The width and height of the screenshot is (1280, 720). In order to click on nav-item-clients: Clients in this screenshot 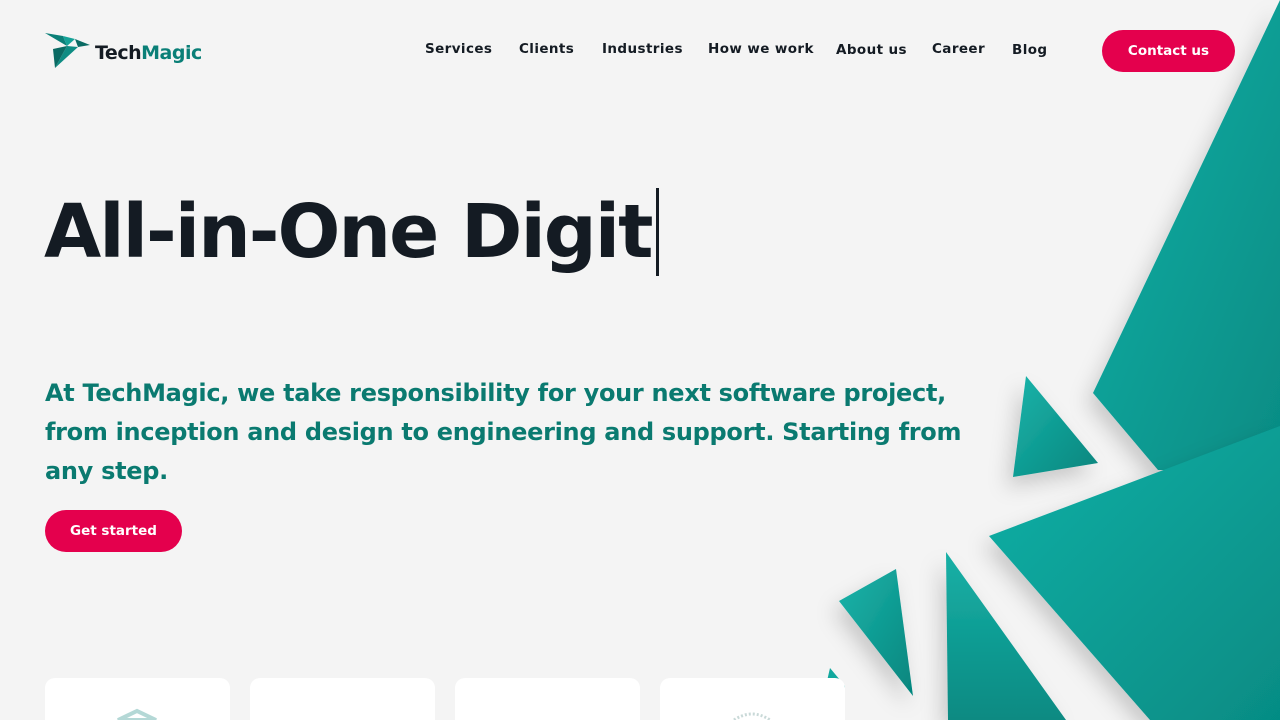, I will do `click(546, 49)`.